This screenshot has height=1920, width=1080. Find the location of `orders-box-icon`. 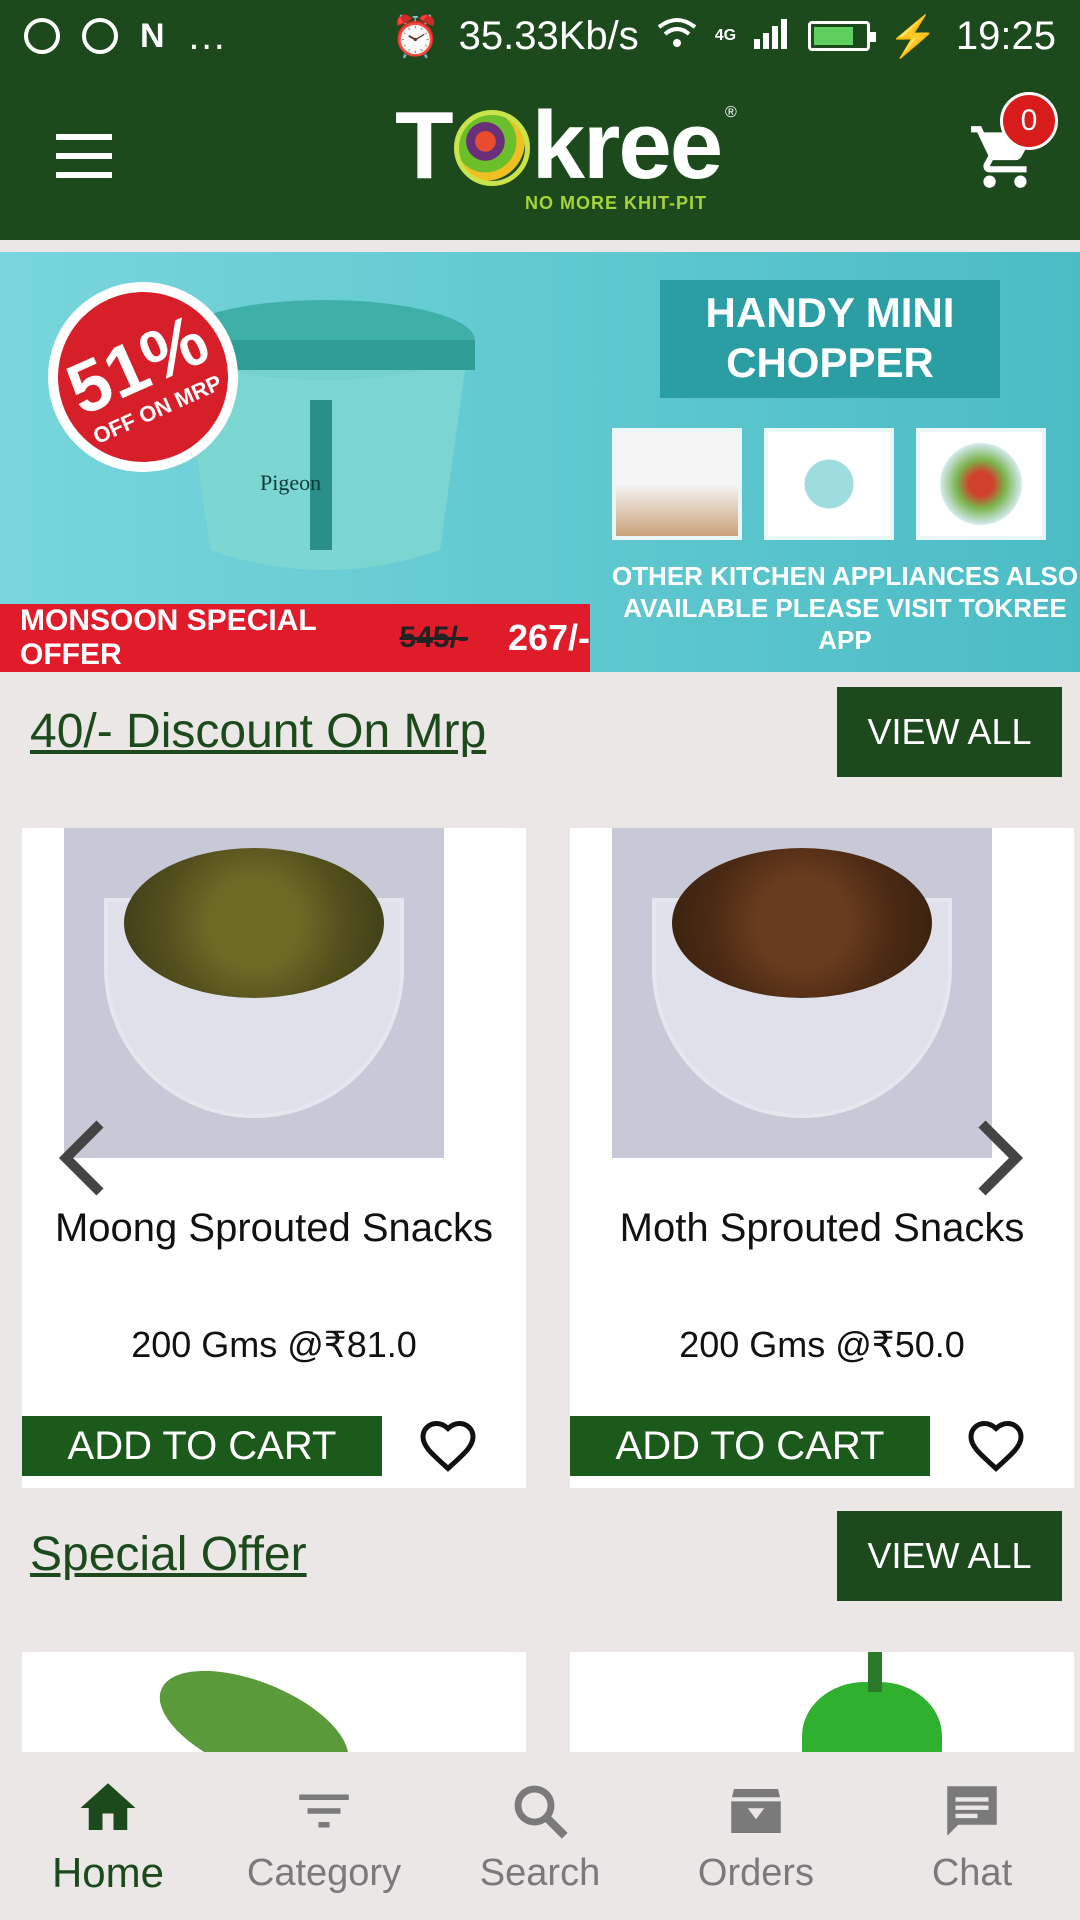

orders-box-icon is located at coordinates (756, 1810).